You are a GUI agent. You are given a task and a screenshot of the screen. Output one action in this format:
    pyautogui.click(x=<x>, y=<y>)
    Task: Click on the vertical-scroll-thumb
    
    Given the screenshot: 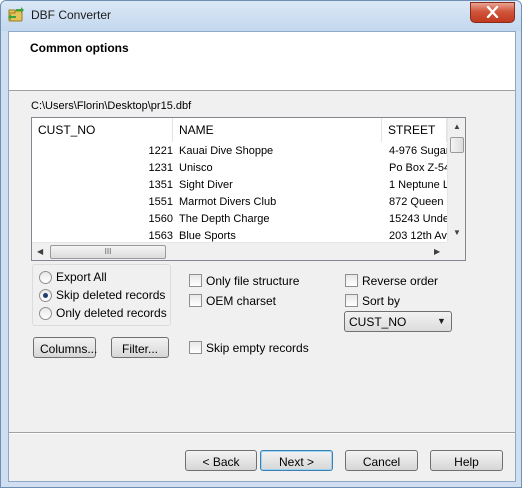 What is the action you would take?
    pyautogui.click(x=457, y=145)
    